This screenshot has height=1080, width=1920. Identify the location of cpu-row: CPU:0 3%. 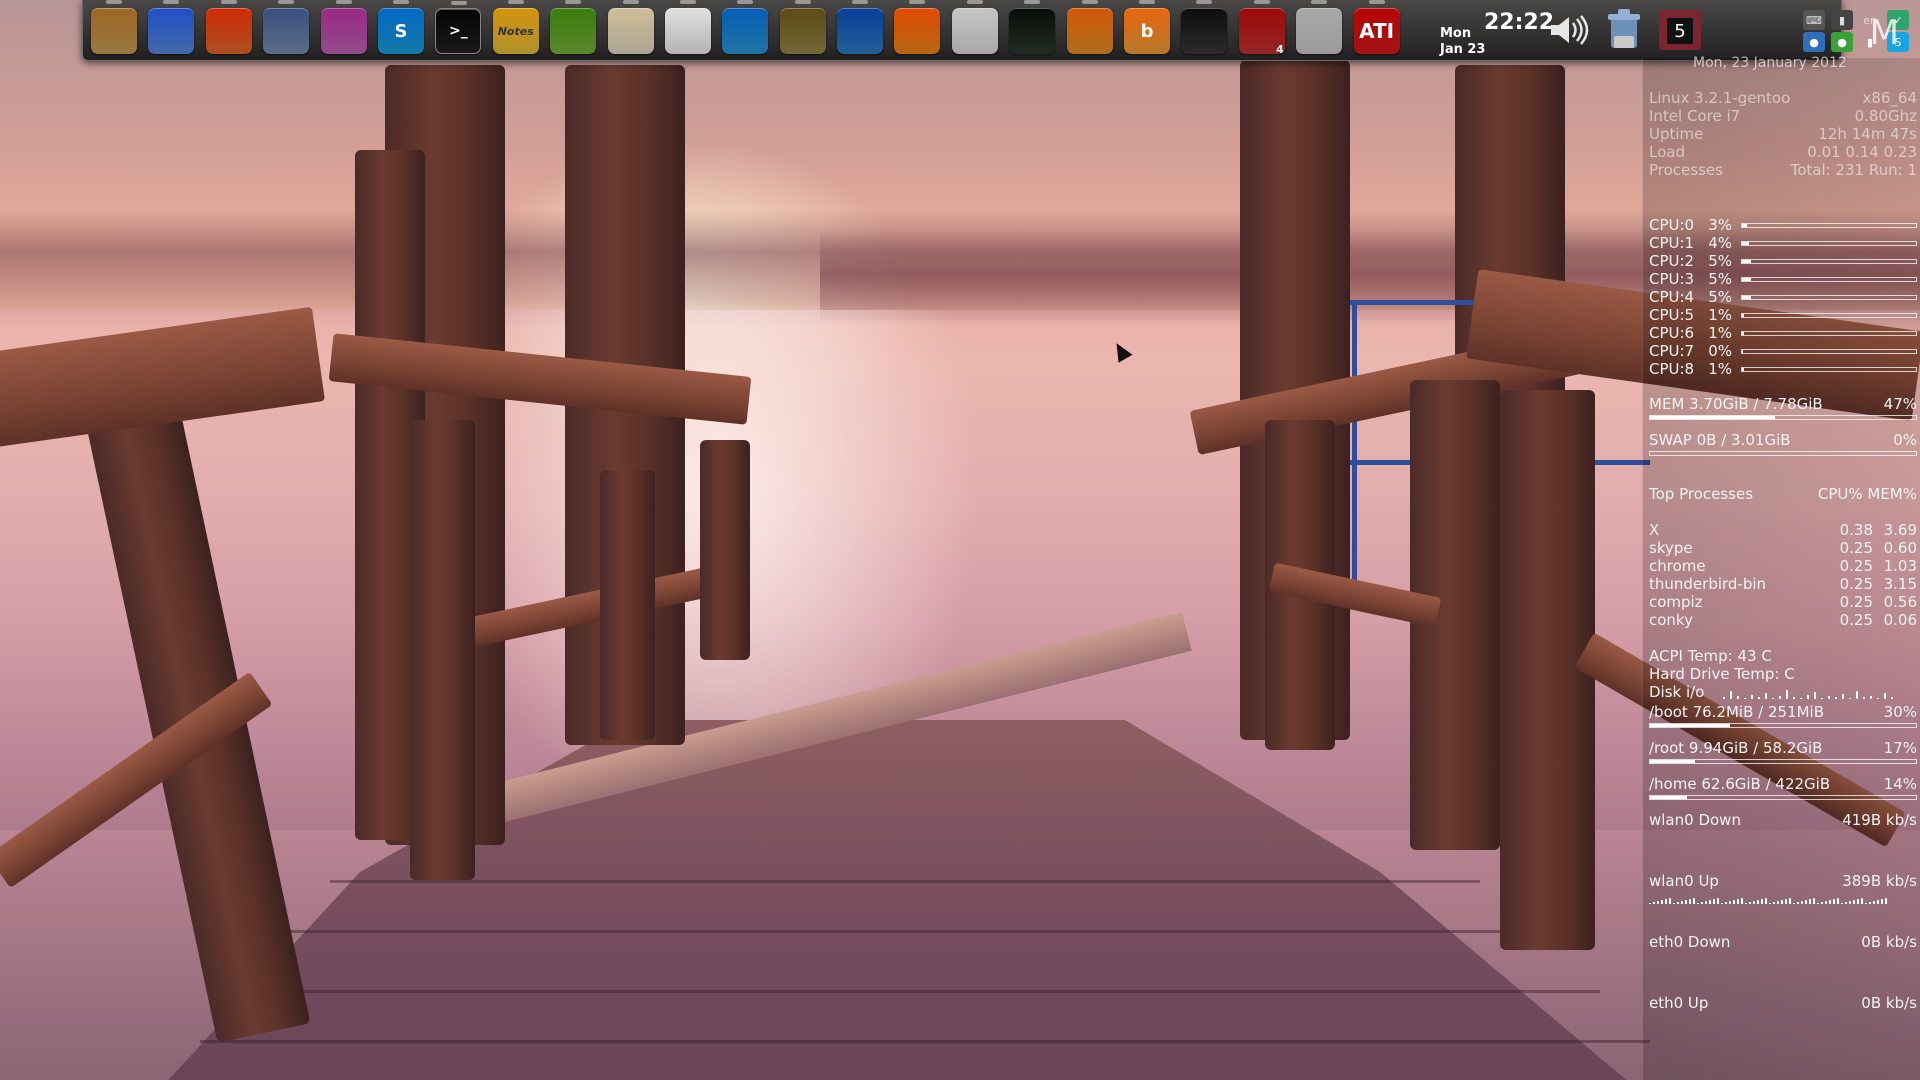
(1783, 225).